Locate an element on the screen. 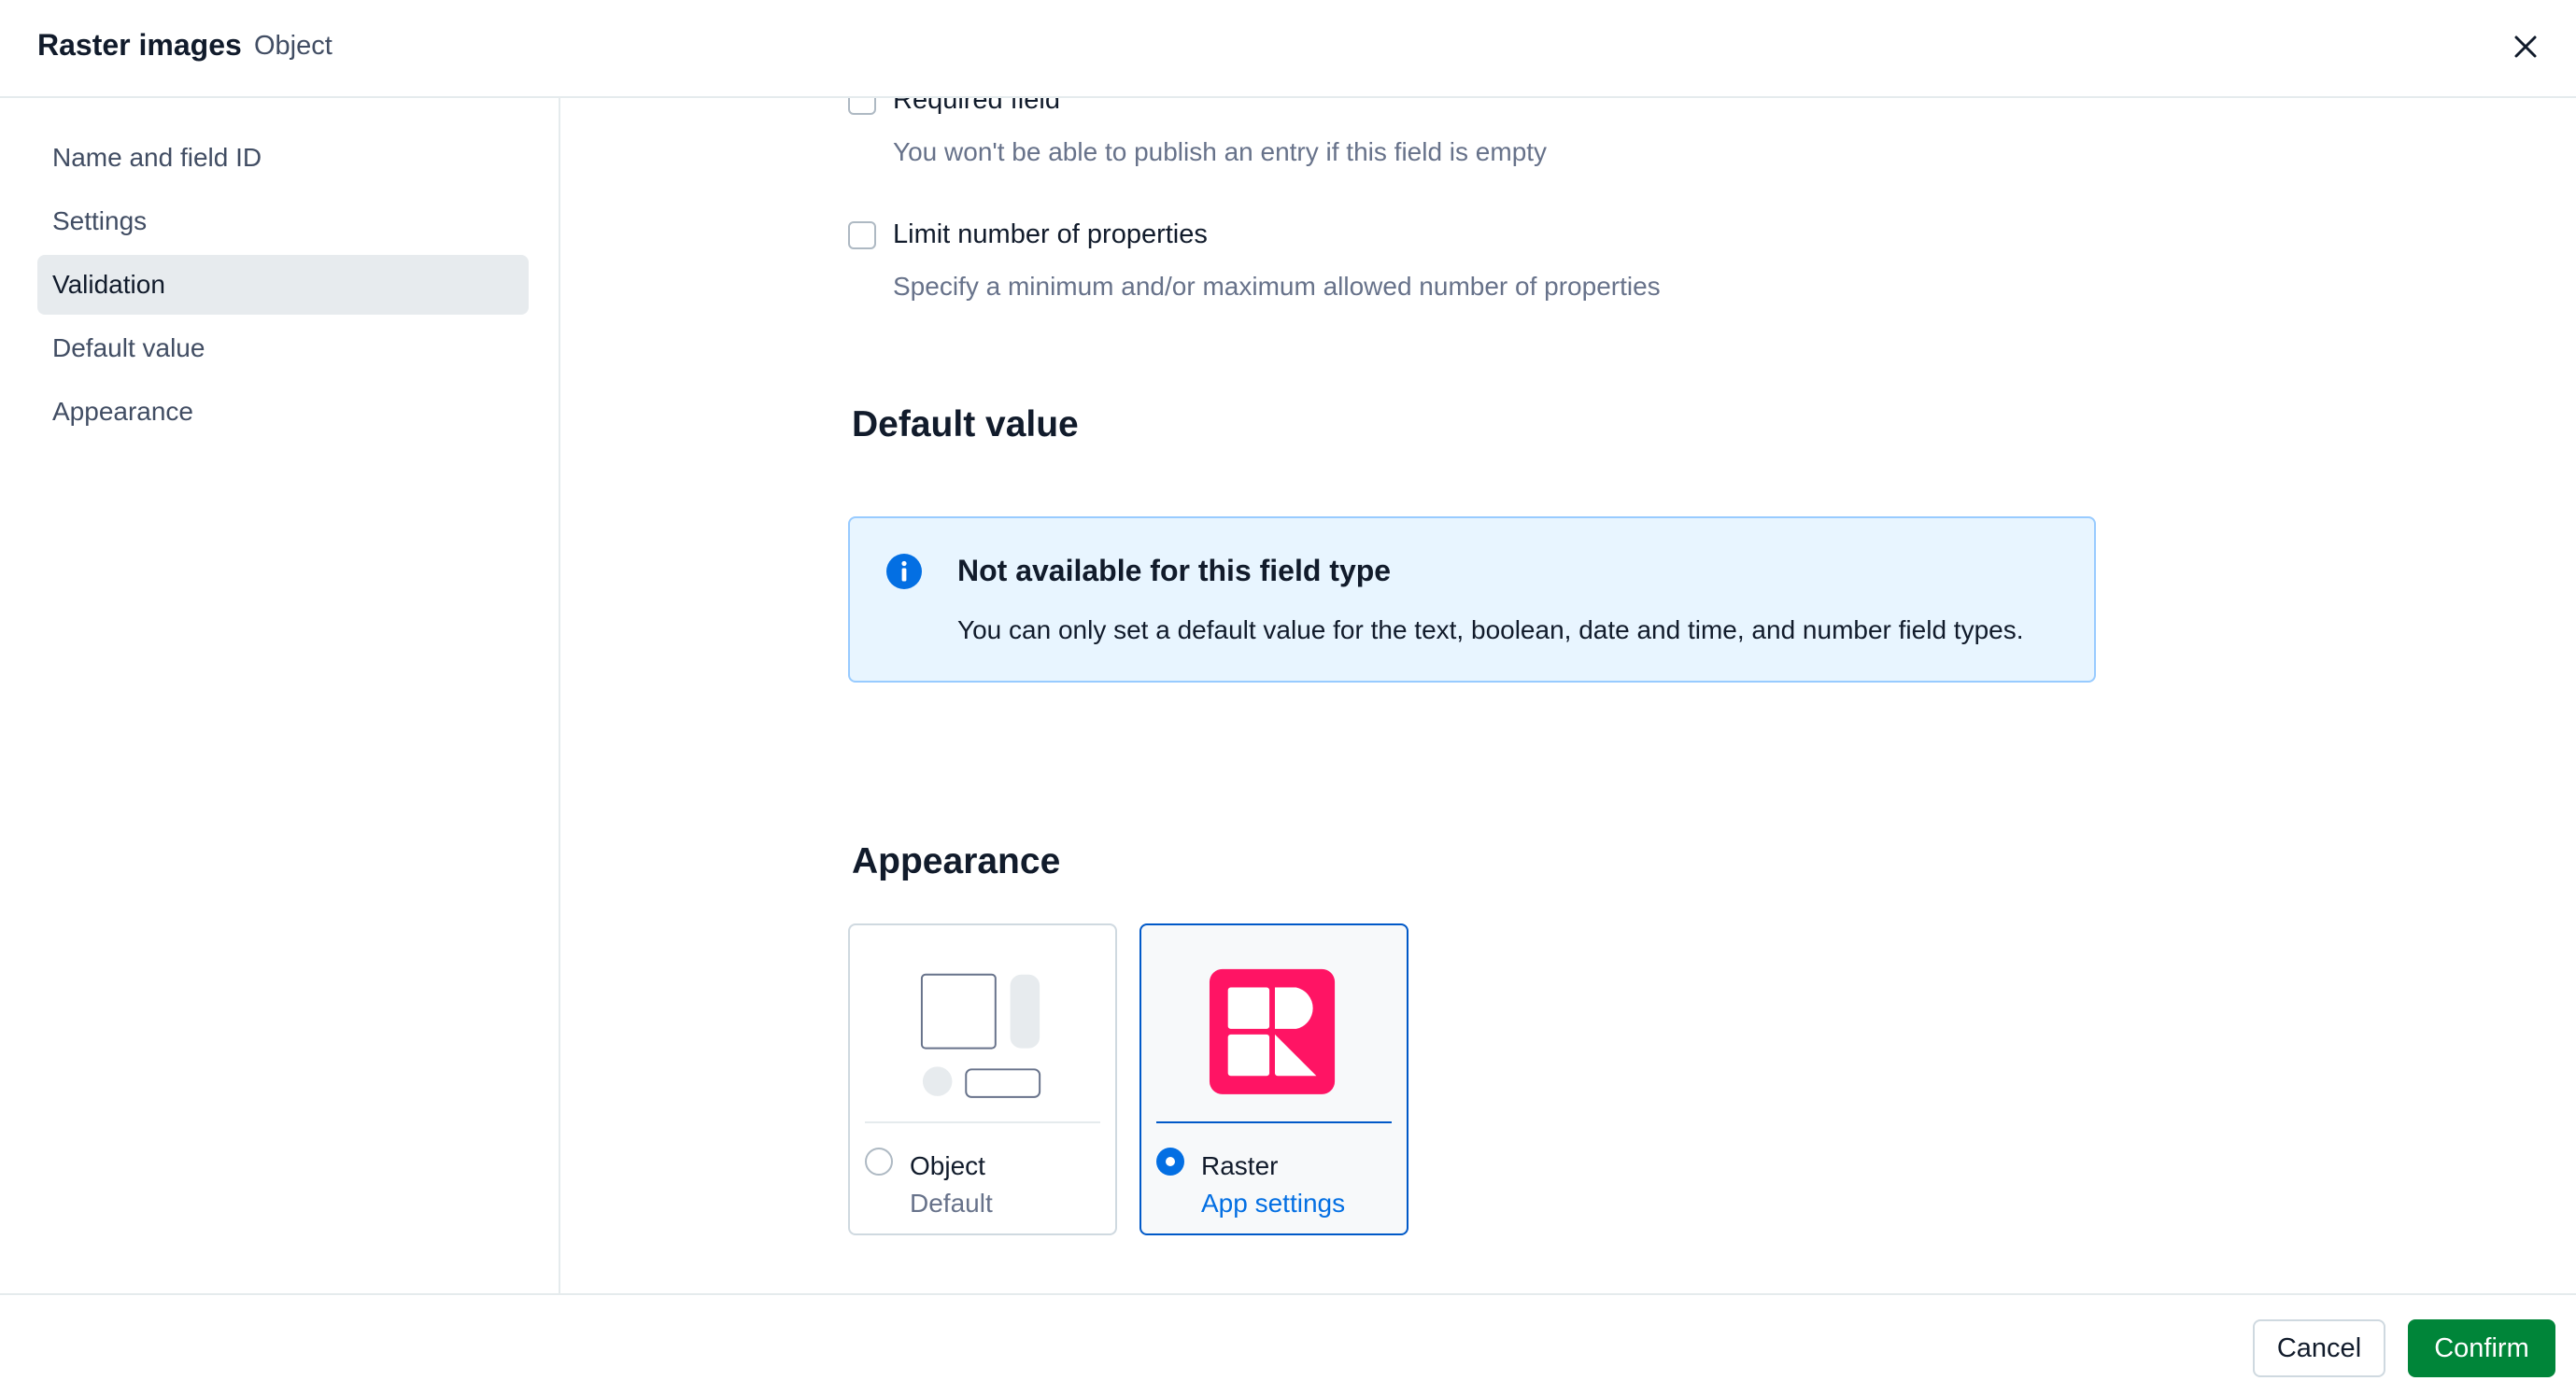  limit-properties-checkbox is located at coordinates (862, 235).